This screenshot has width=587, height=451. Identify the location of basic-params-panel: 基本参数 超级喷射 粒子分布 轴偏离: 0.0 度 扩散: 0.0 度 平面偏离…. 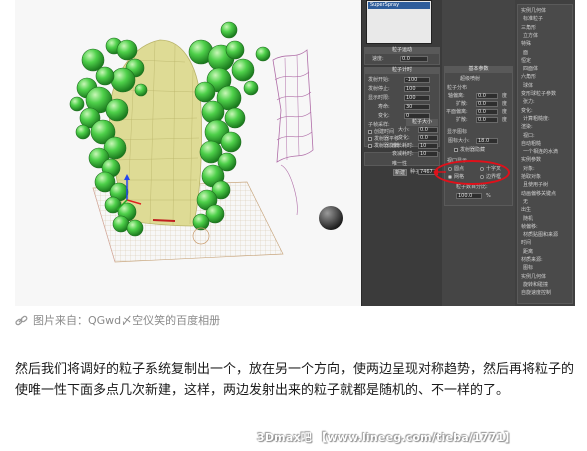
(478, 153).